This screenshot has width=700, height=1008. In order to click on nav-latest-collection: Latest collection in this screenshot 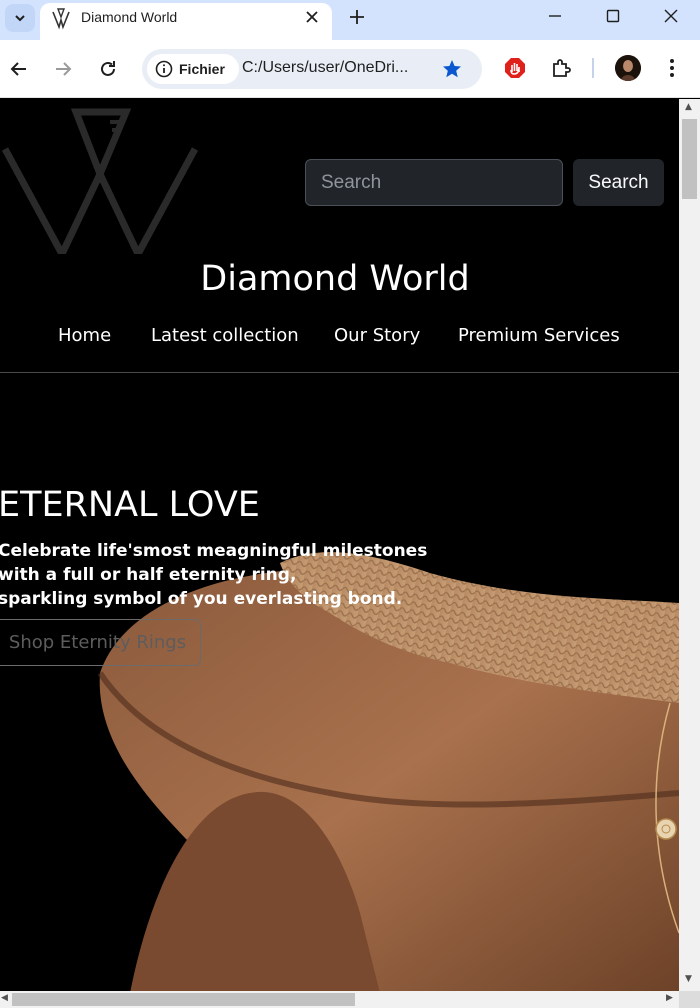, I will do `click(225, 335)`.